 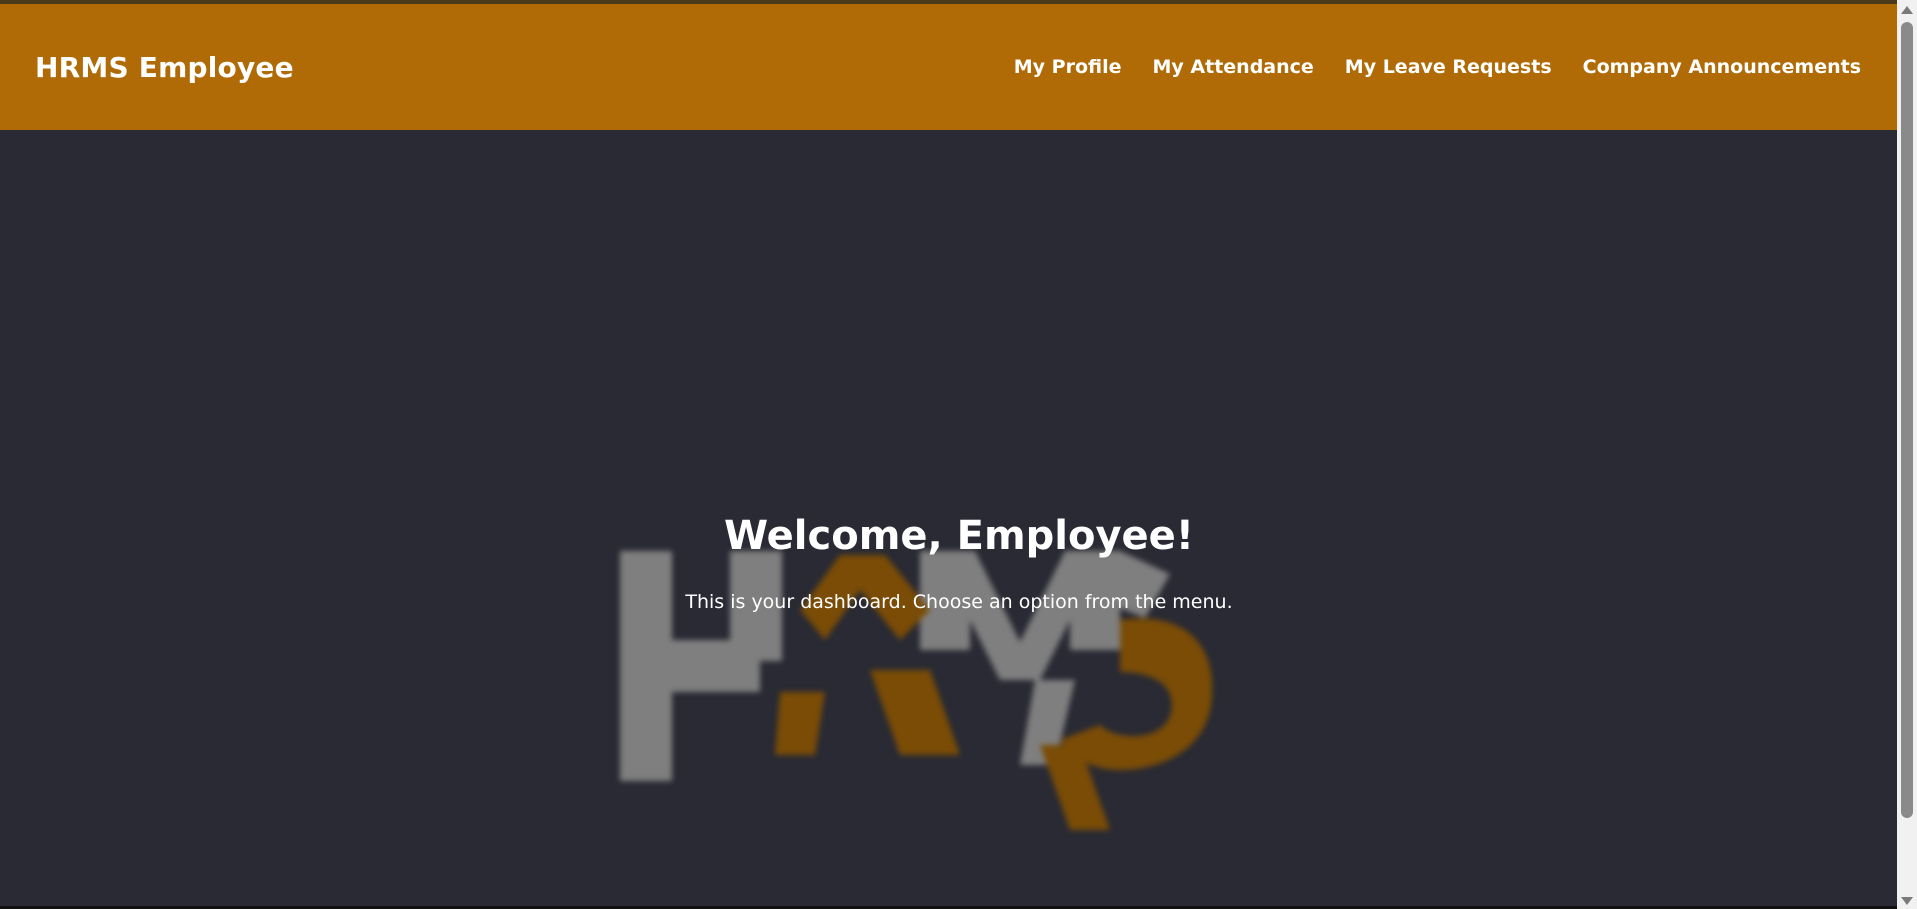 What do you see at coordinates (1068, 67) in the screenshot?
I see `nav-link-my-profile: My Profile` at bounding box center [1068, 67].